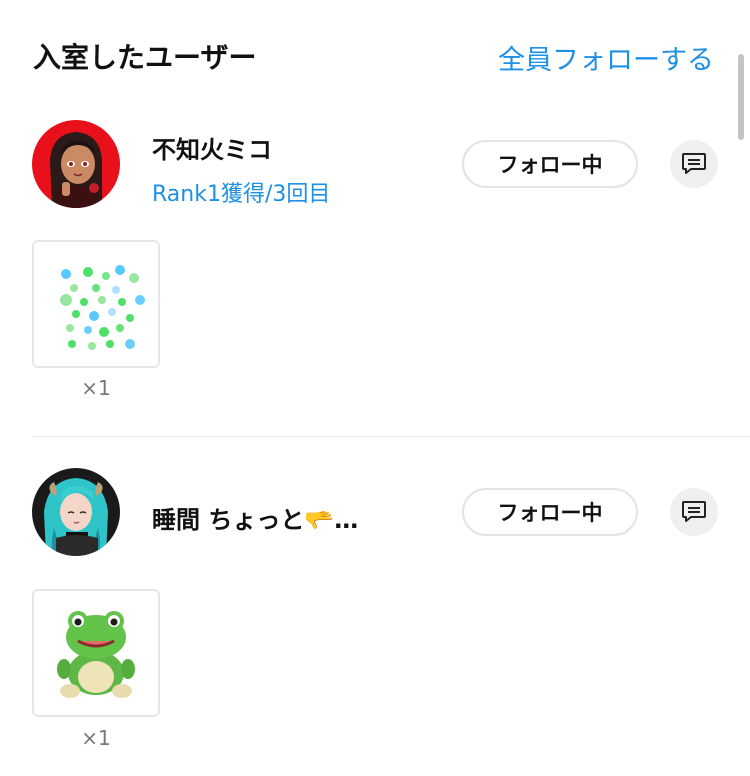  Describe the element at coordinates (375, 50) in the screenshot. I see `panel-header: 入室したユーザー 全員フォローする` at that location.